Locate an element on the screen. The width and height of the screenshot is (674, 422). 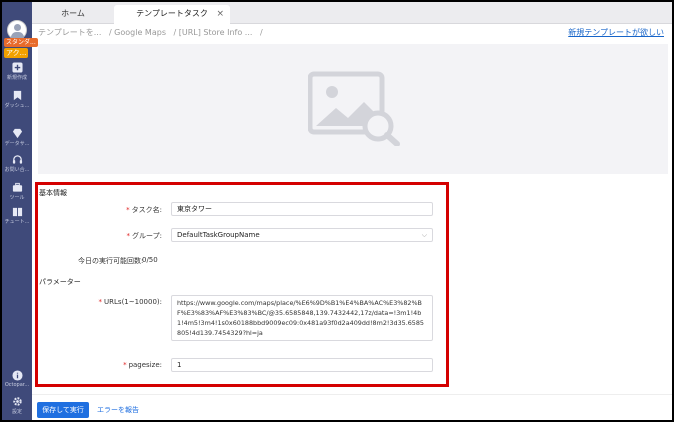
chevron-down-icon: ⌵ is located at coordinates (424, 235).